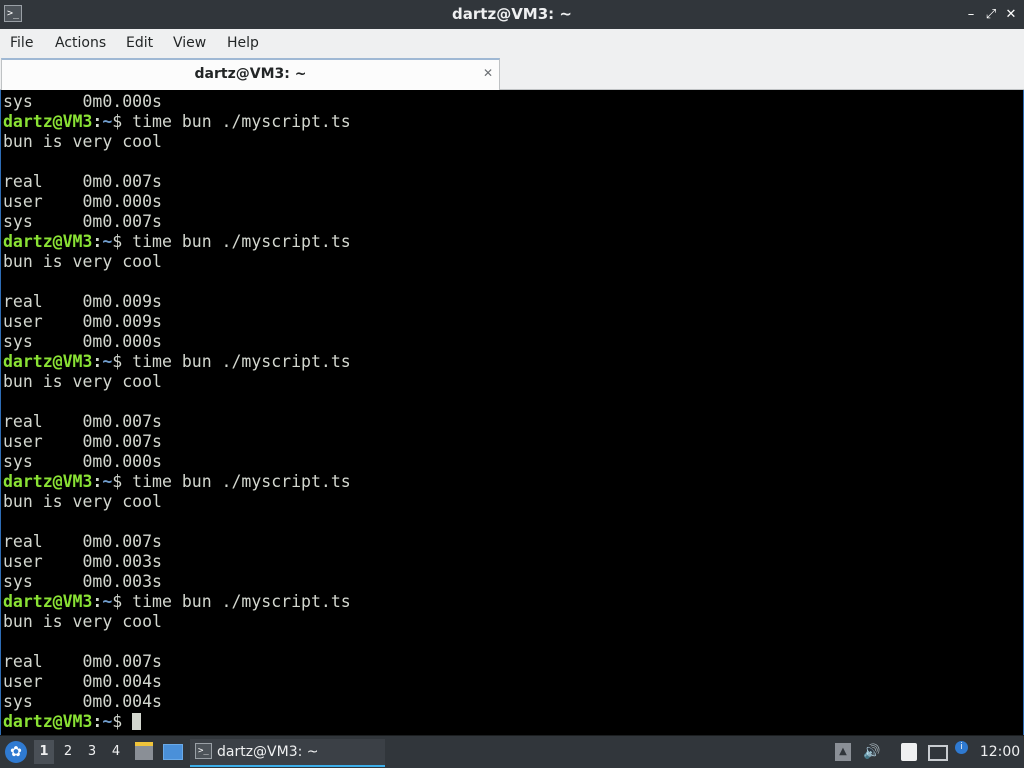 The image size is (1024, 768). What do you see at coordinates (909, 752) in the screenshot?
I see `clipboard-icon` at bounding box center [909, 752].